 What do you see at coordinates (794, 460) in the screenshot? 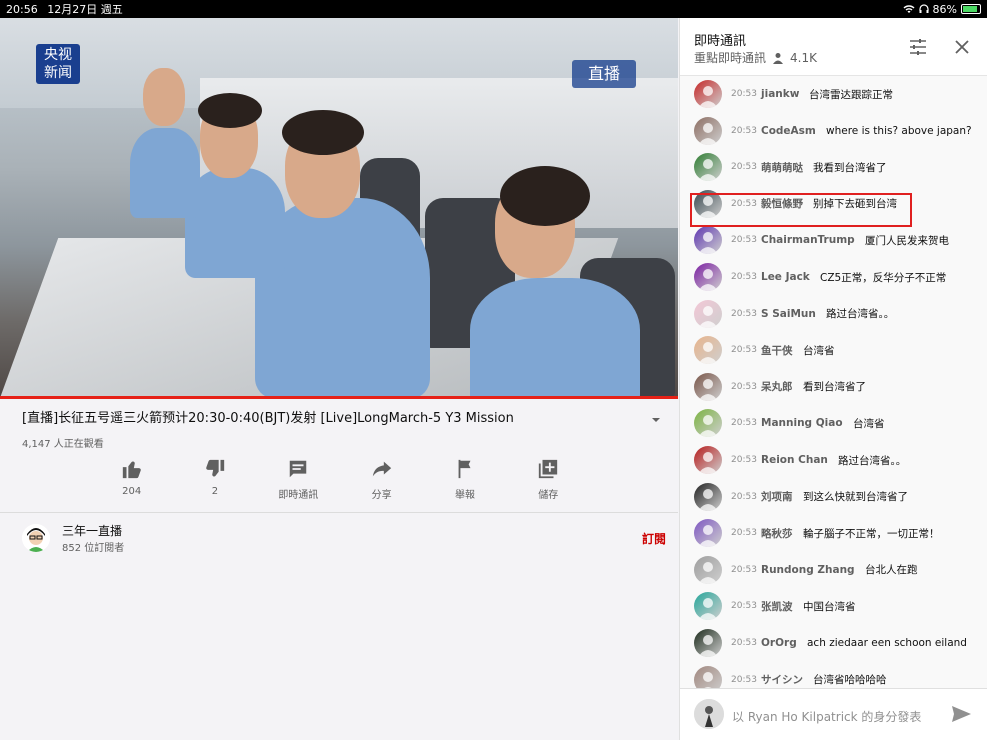
I see `chat-message-author: Reion Chan` at bounding box center [794, 460].